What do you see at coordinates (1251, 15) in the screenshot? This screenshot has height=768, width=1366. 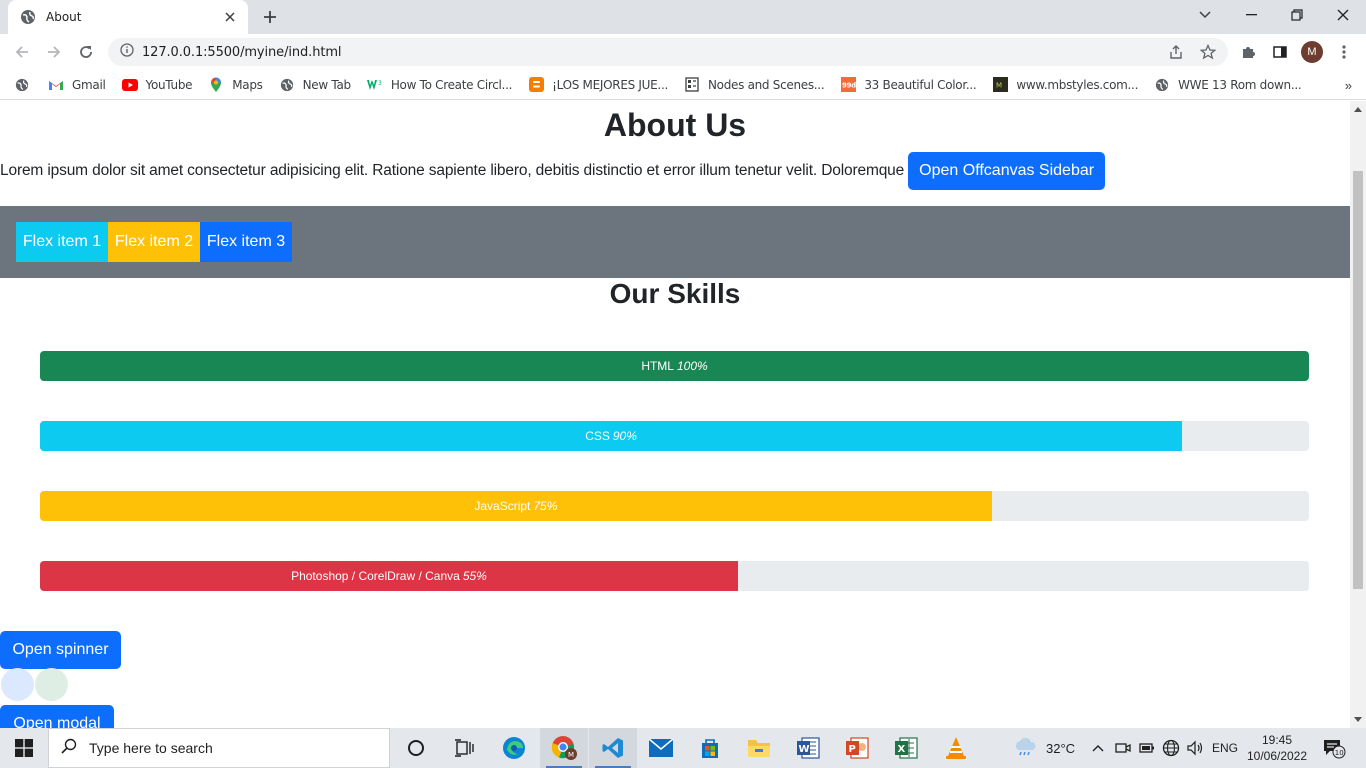 I see `minimize-button` at bounding box center [1251, 15].